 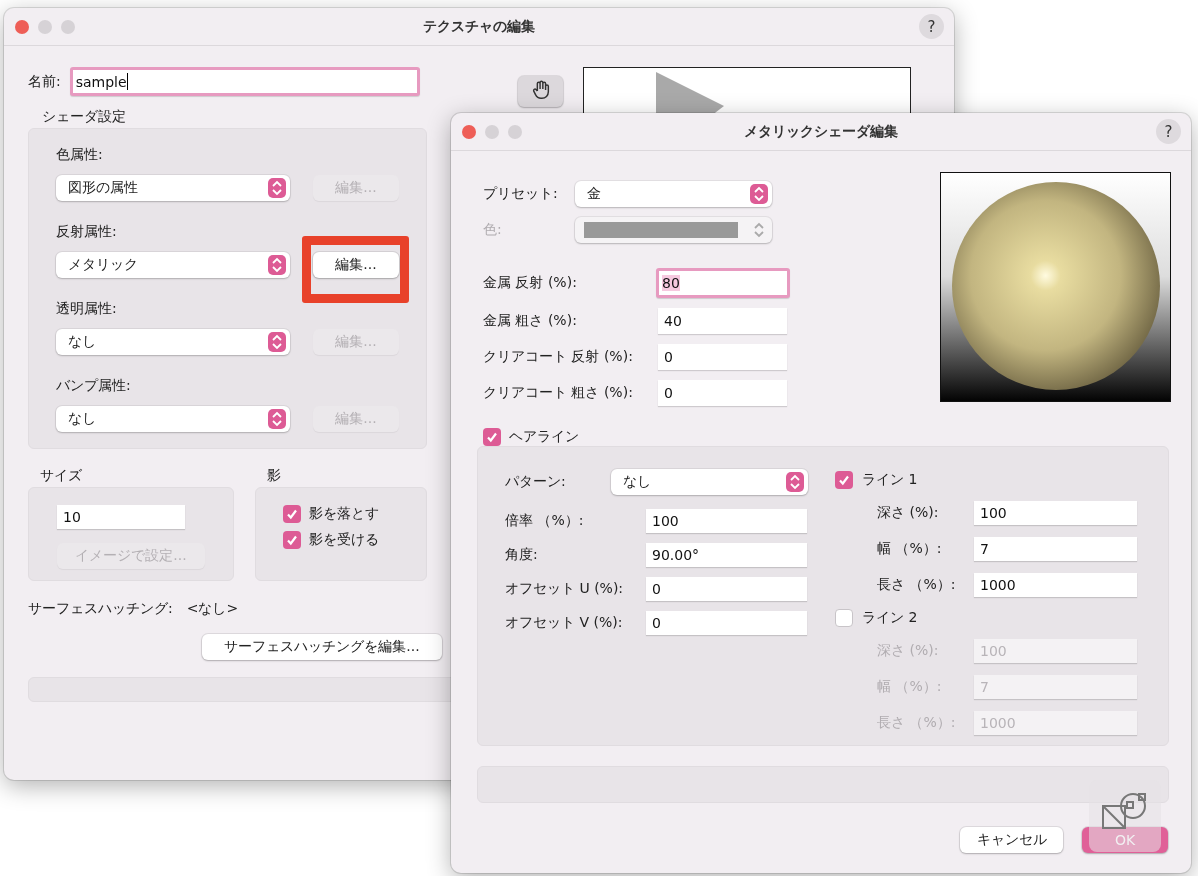 What do you see at coordinates (94, 386) in the screenshot?
I see `field-label: バンプ属性:` at bounding box center [94, 386].